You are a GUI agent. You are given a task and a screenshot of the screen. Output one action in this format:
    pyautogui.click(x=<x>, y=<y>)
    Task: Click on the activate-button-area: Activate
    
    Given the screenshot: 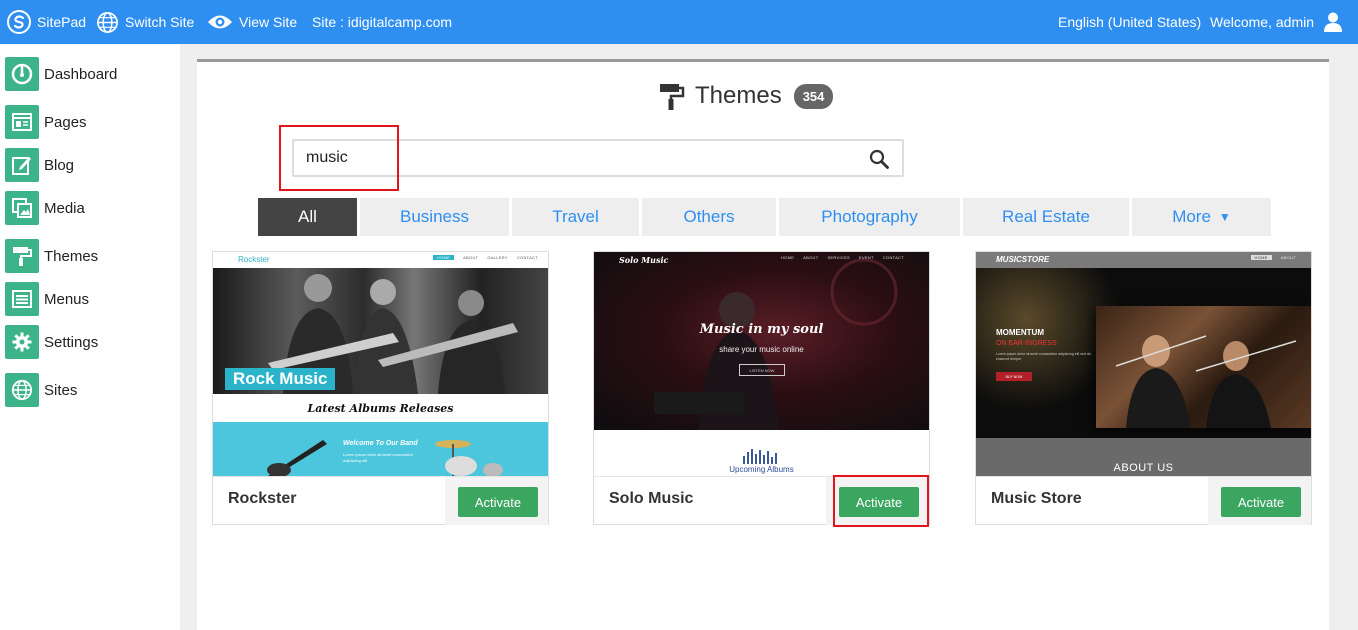 What is the action you would take?
    pyautogui.click(x=496, y=501)
    